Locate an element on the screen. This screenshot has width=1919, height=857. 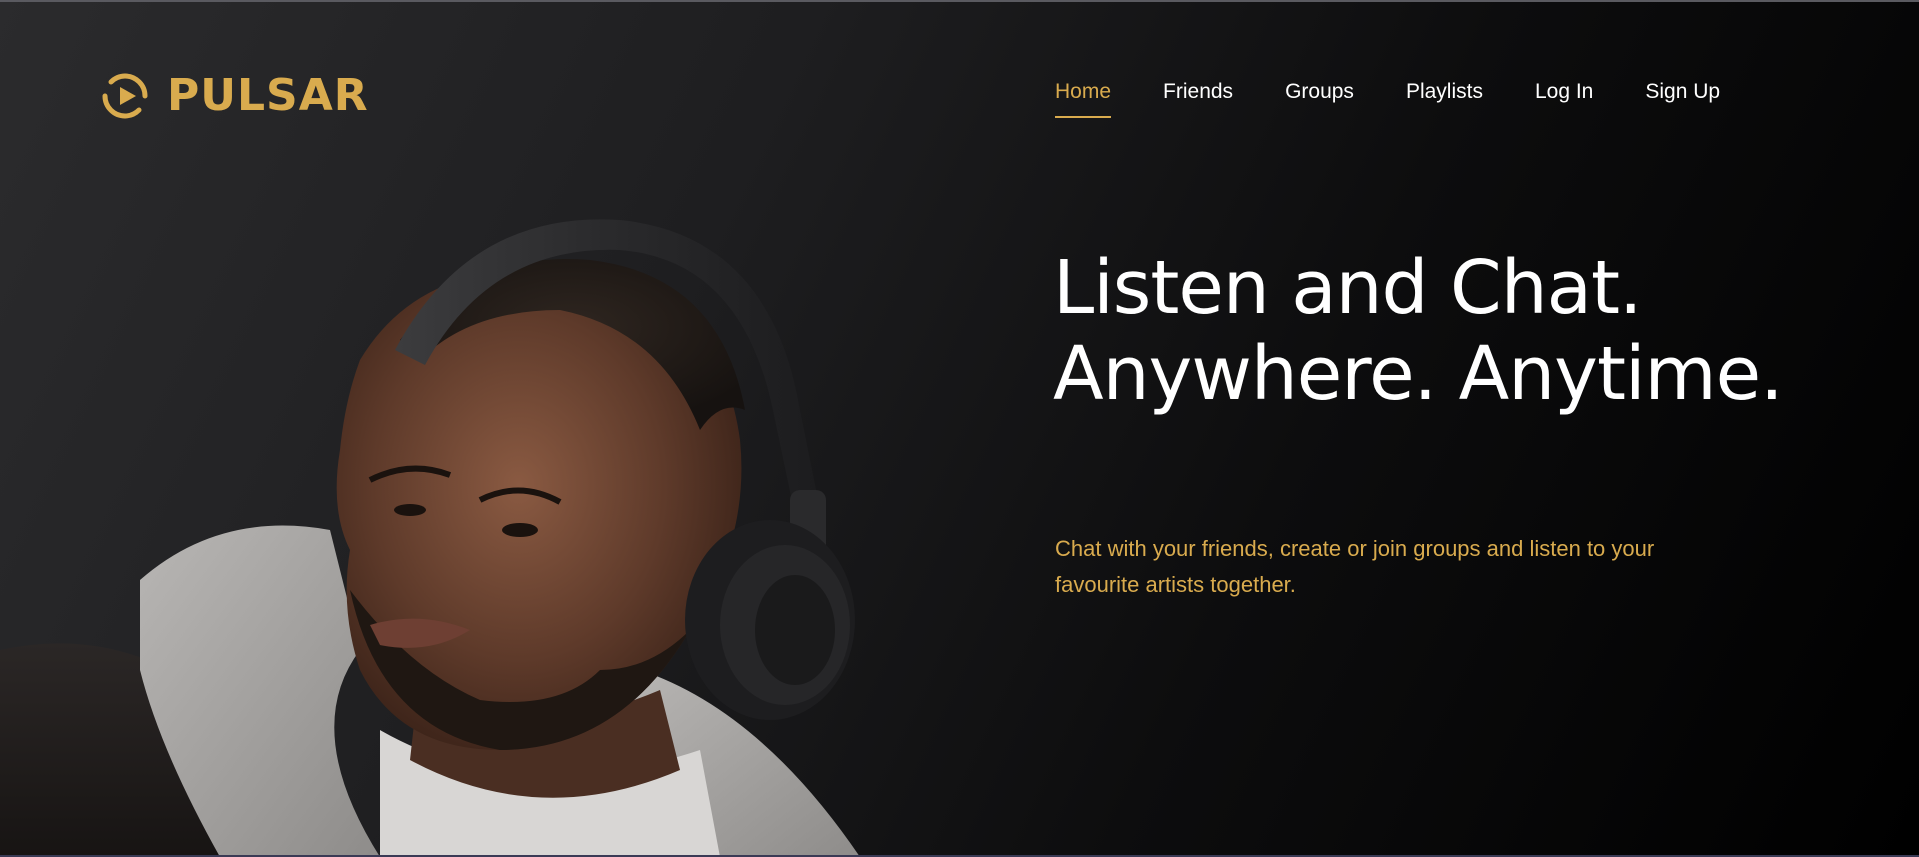
nav-sign-up: Sign Up is located at coordinates (1682, 99).